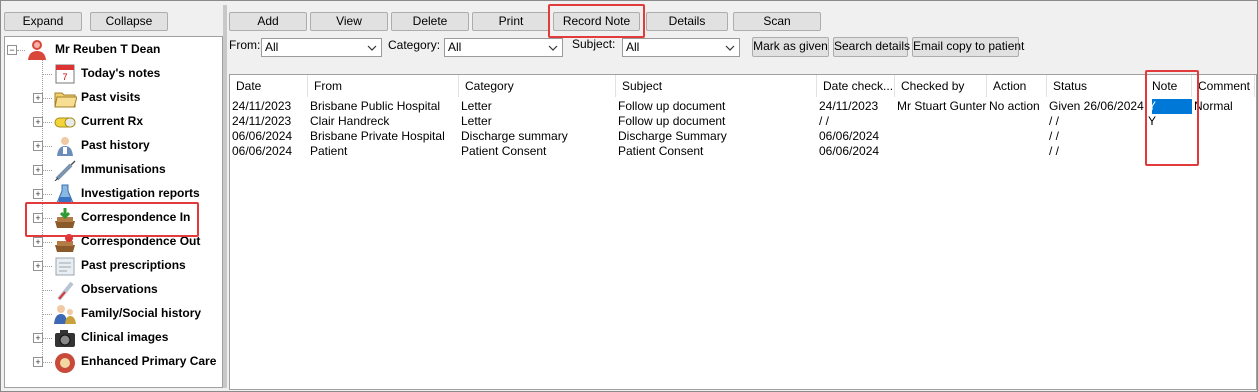  What do you see at coordinates (245, 45) in the screenshot?
I see `from-label: From:` at bounding box center [245, 45].